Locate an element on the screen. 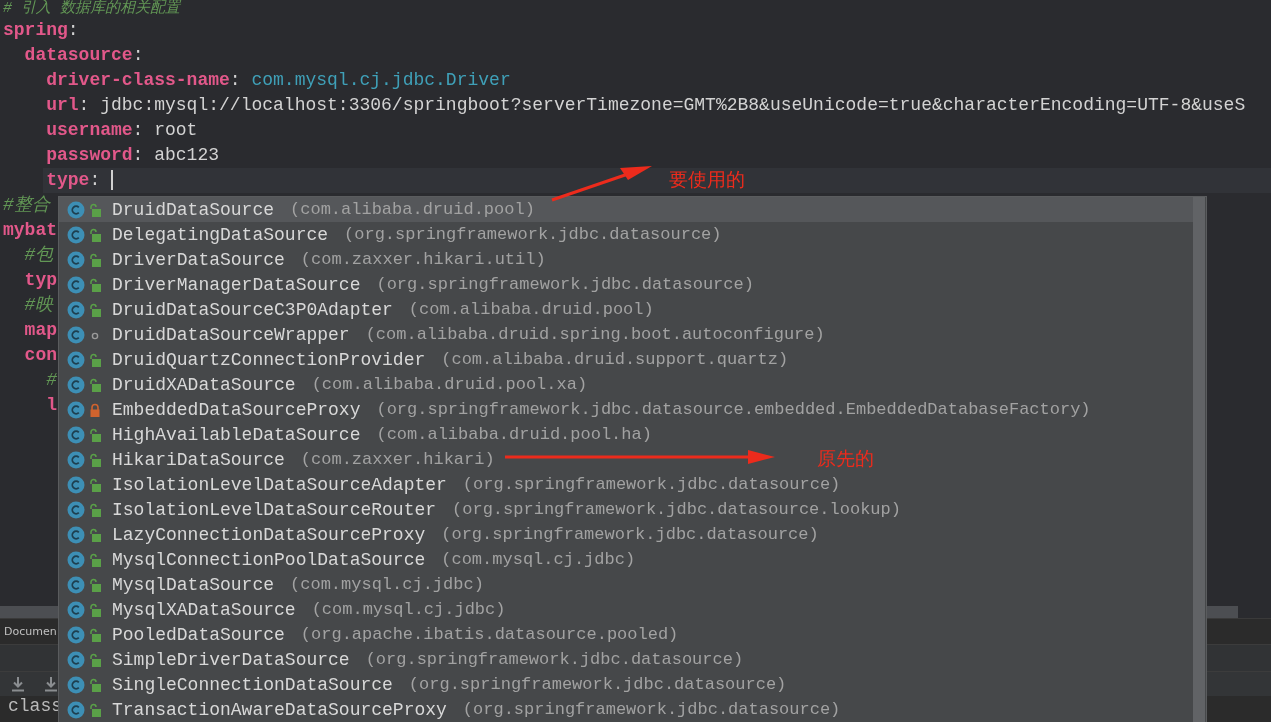 This screenshot has height=722, width=1271. completion-item: DruidDataSource (com.alibaba.druid.pool) is located at coordinates (626, 209).